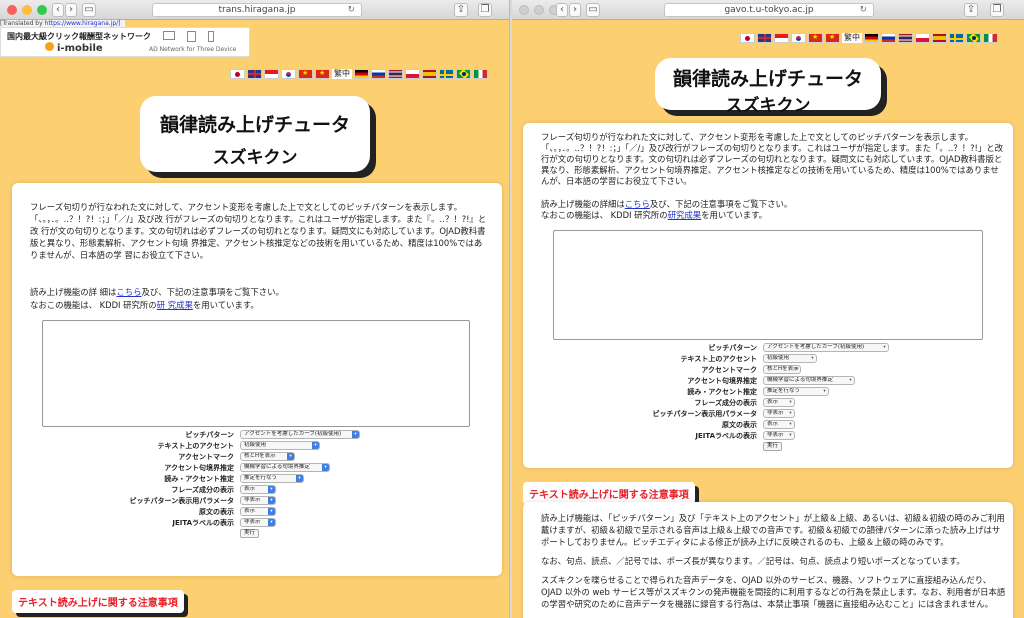 The image size is (1024, 618). Describe the element at coordinates (175, 305) in the screenshot. I see `research-link: 研 究成果` at that location.